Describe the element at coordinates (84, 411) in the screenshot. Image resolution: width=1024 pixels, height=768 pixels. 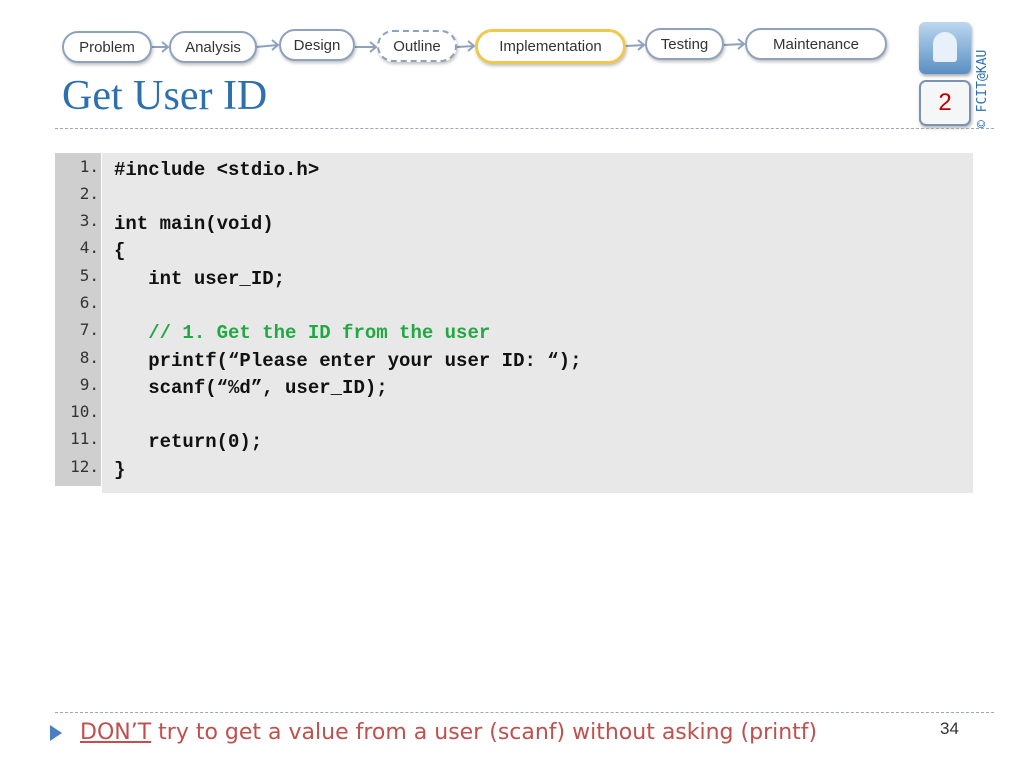
I see `line-number: 10.` at that location.